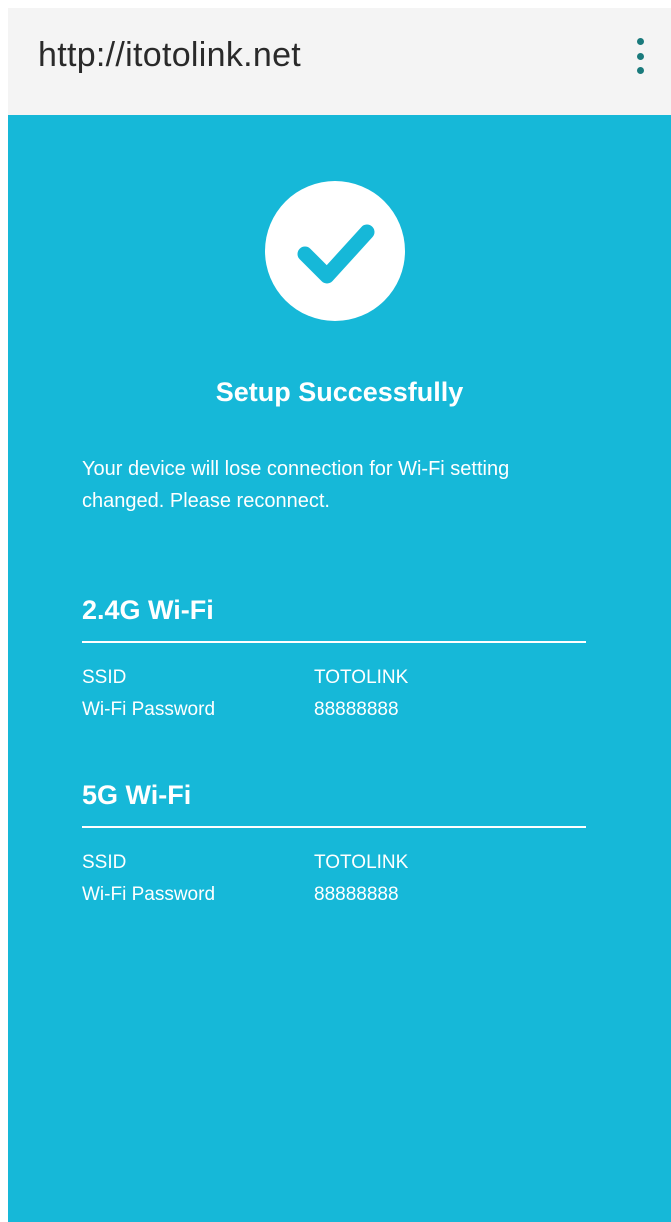 This screenshot has height=1222, width=671. I want to click on ssid-row-2-4g: SSID TOTOLINK, so click(334, 682).